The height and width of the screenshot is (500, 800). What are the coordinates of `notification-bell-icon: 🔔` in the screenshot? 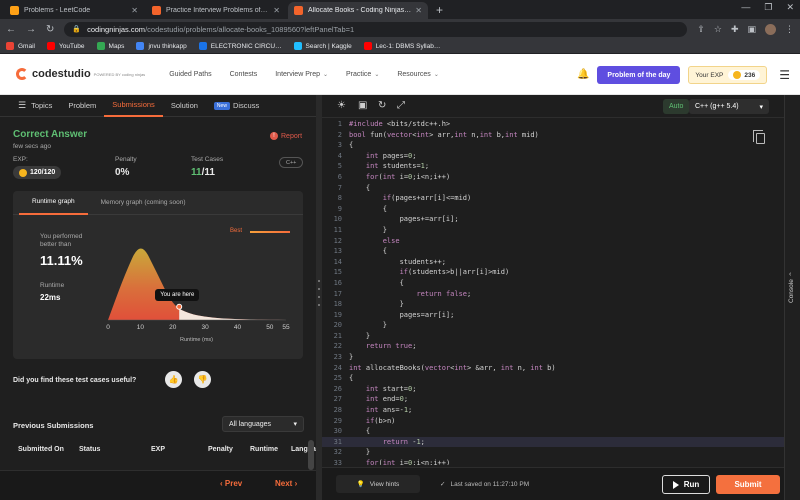 It's located at (583, 75).